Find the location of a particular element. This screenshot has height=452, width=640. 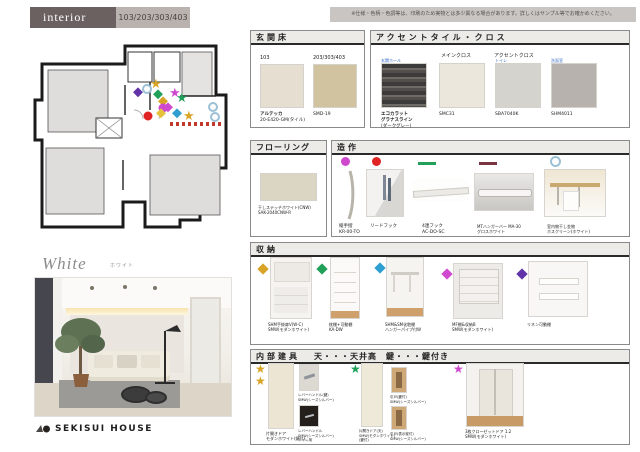

flooring-swatch is located at coordinates (288, 187).